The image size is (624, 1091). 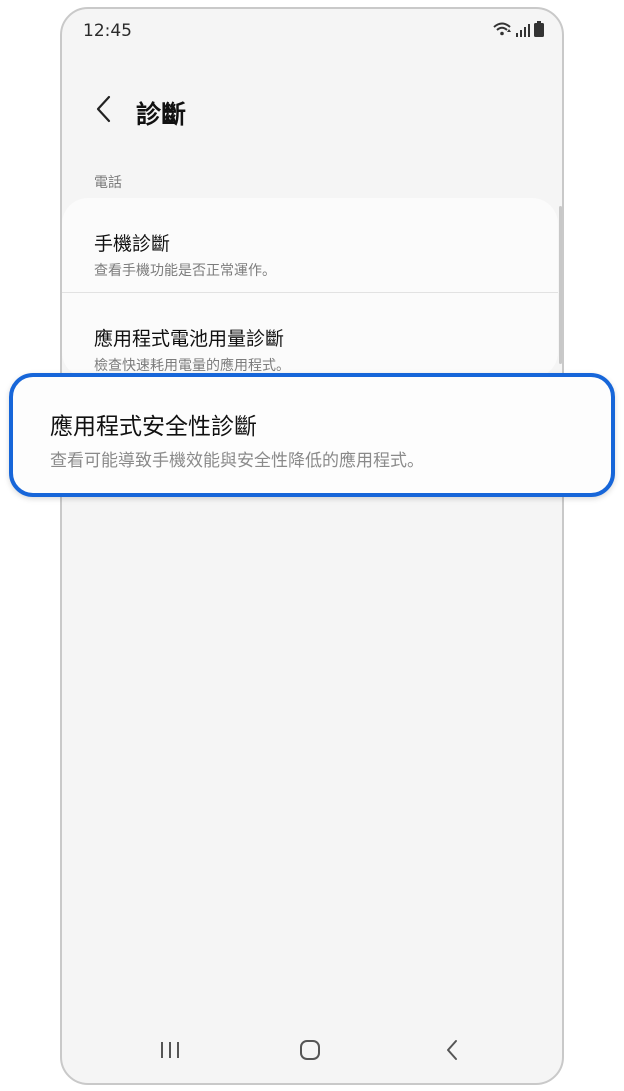 I want to click on wifi-icon, so click(x=502, y=31).